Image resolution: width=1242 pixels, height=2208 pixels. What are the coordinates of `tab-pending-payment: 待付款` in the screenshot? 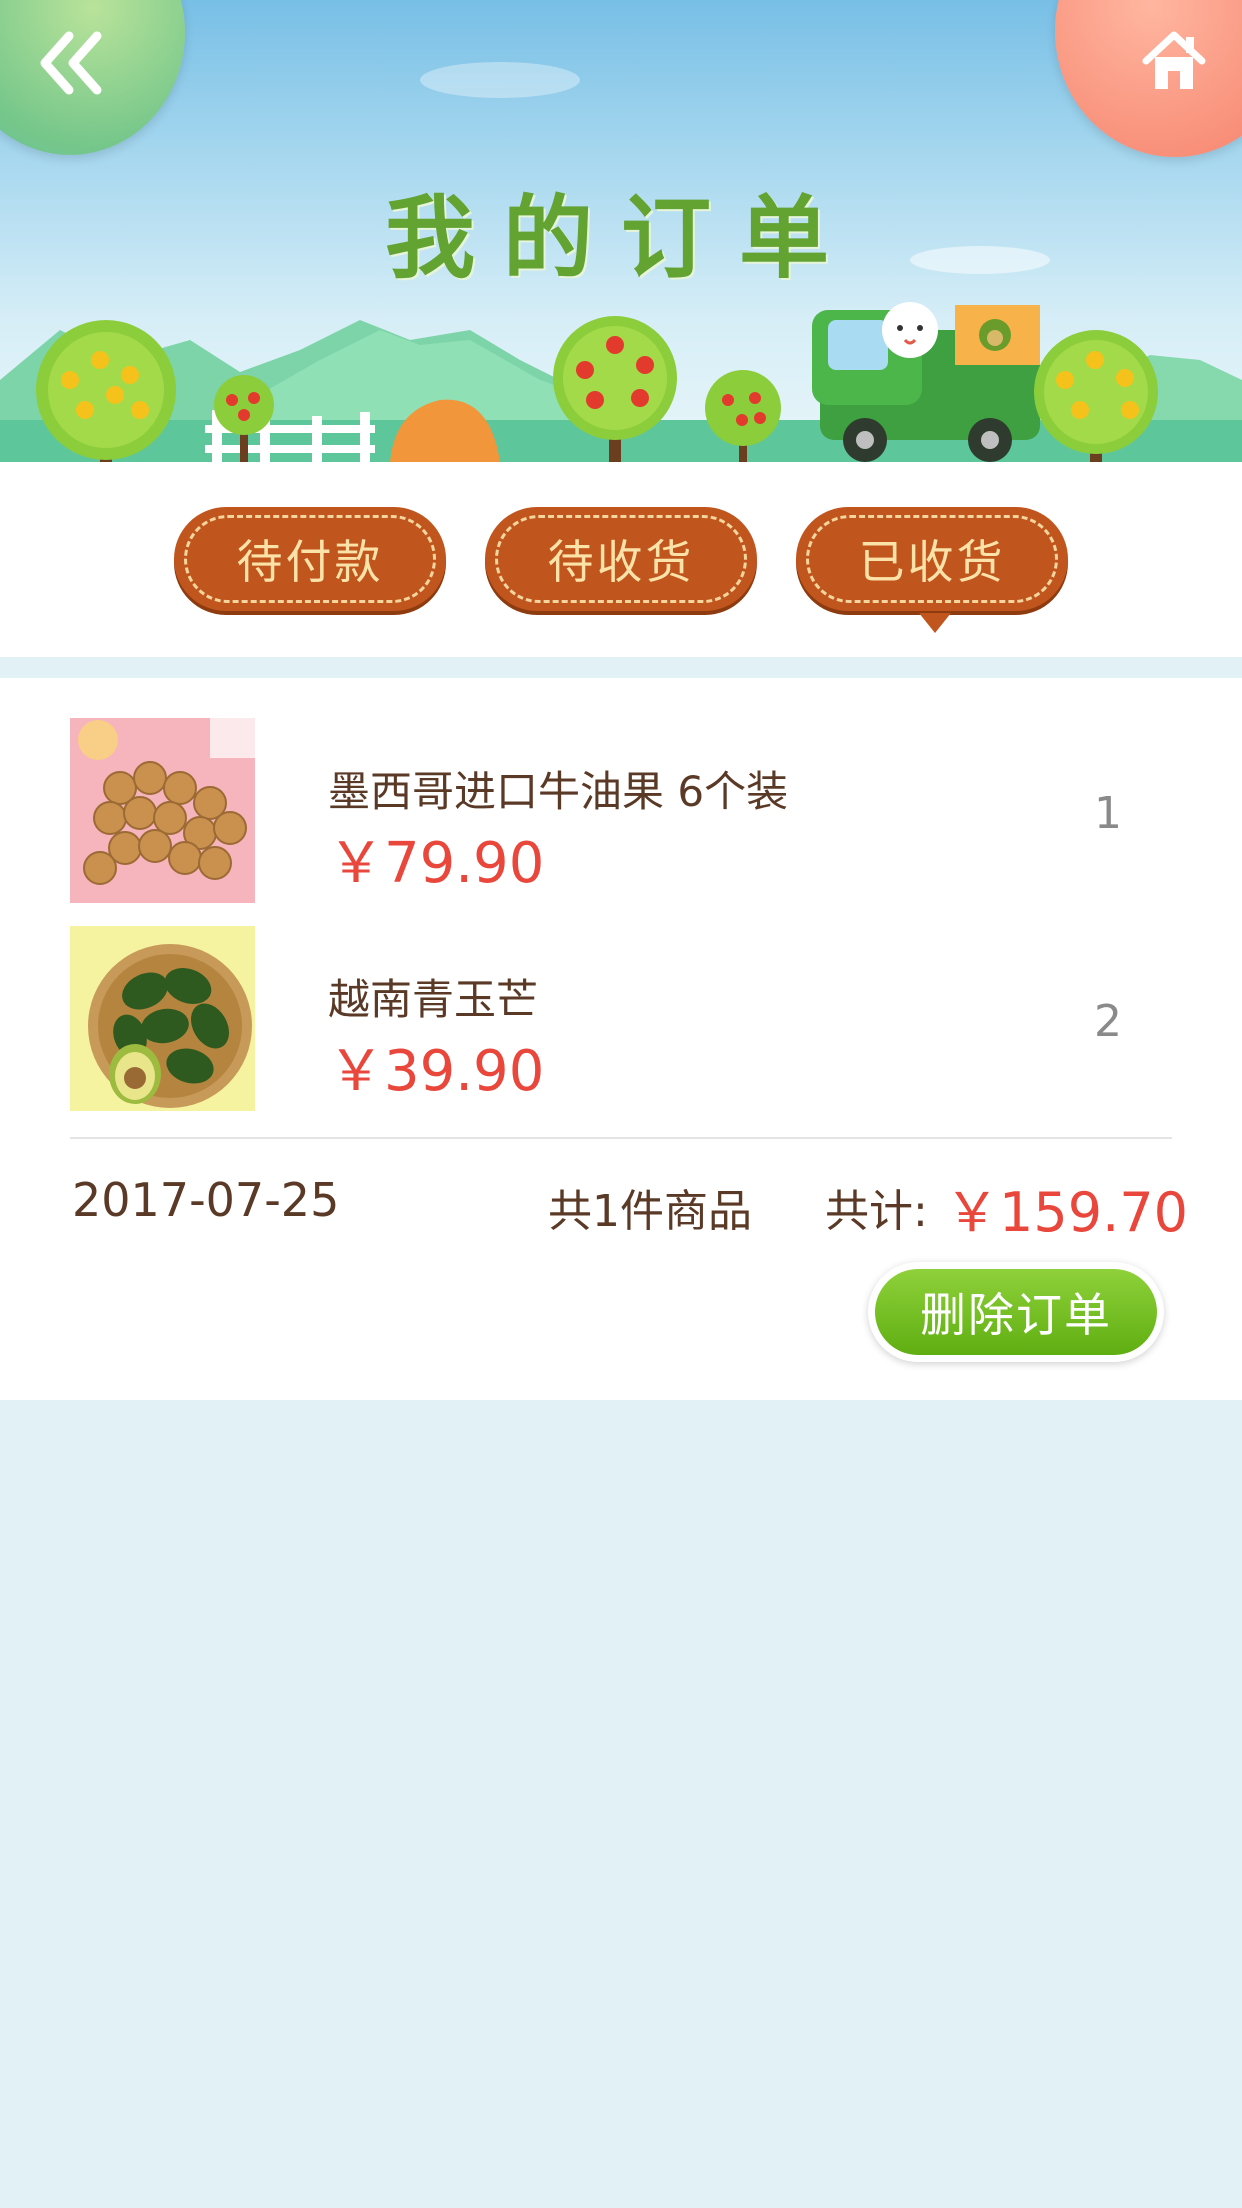 It's located at (310, 559).